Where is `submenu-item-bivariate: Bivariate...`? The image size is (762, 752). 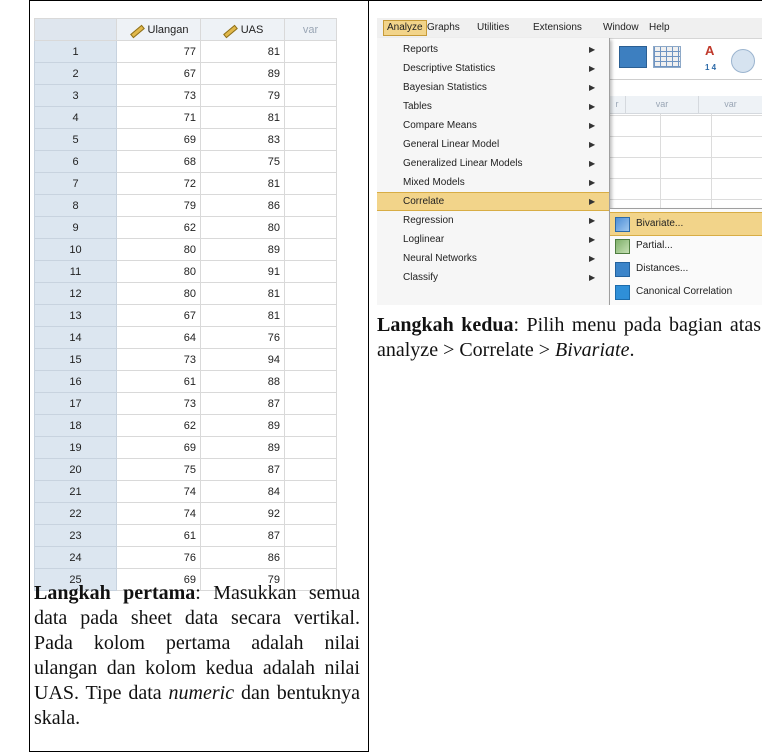
submenu-item-bivariate: Bivariate... is located at coordinates (686, 224).